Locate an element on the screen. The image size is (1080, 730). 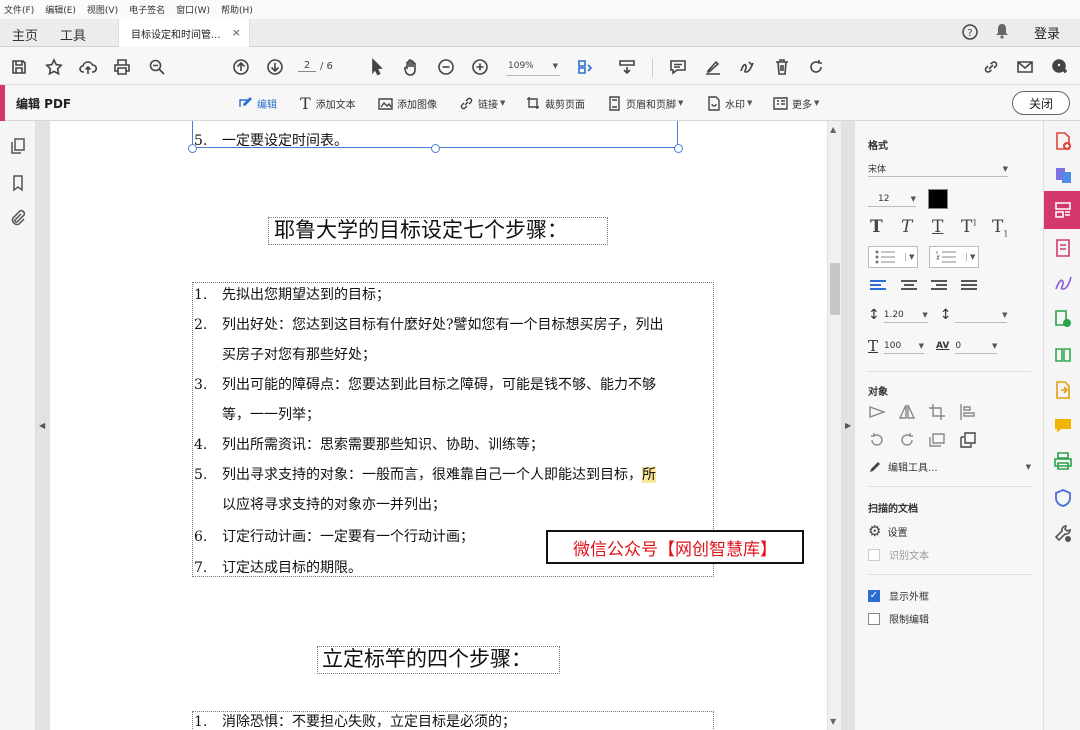
scan-print-icon is located at coordinates (1063, 461).